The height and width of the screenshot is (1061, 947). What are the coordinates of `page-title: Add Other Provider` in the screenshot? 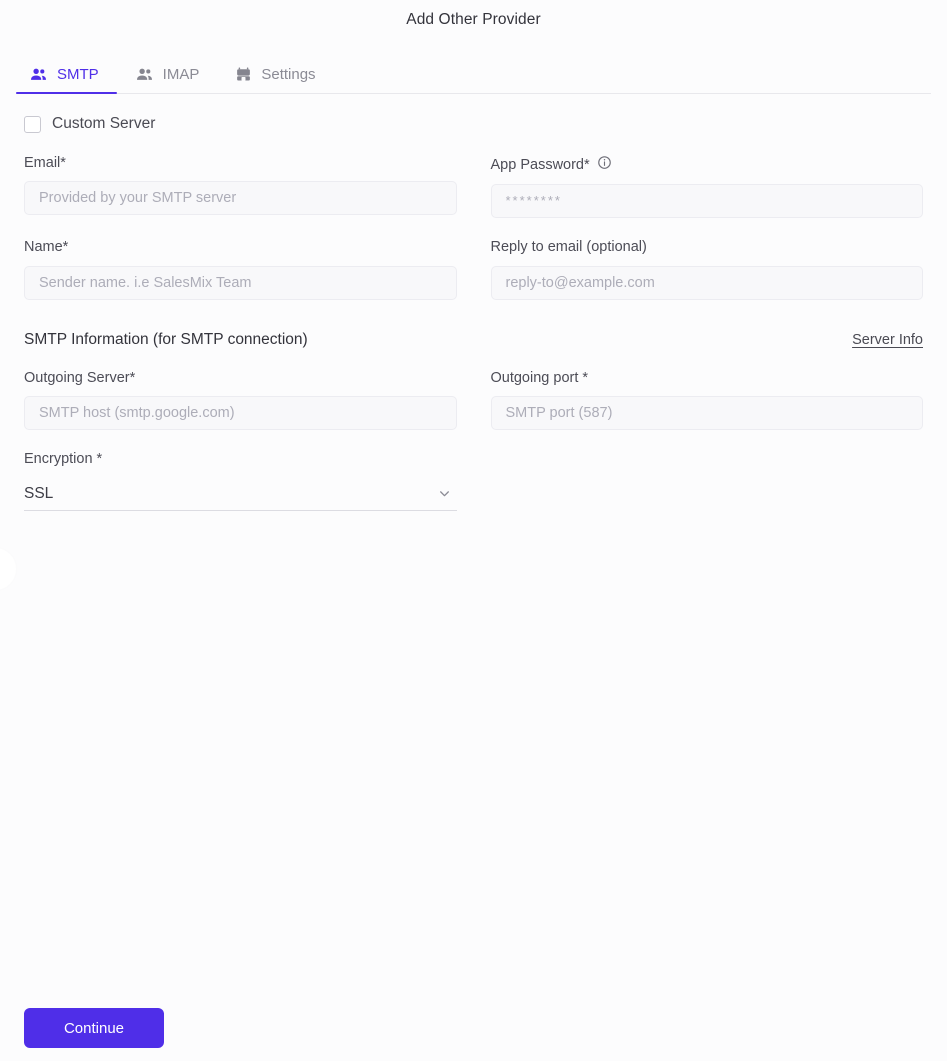 It's located at (473, 19).